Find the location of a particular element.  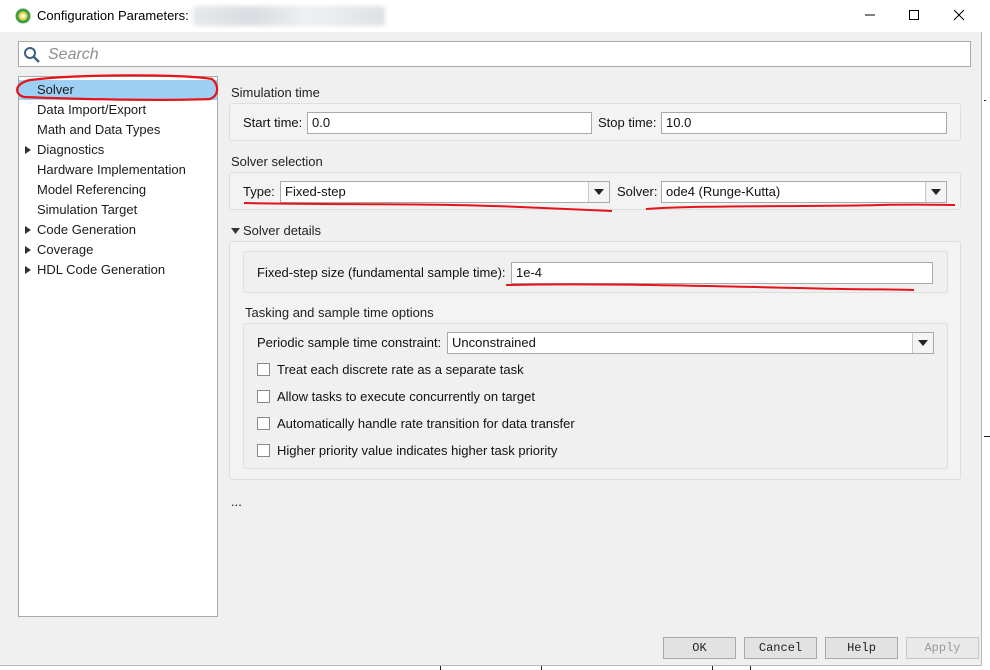

start-time-field: 0.0 is located at coordinates (449, 123).